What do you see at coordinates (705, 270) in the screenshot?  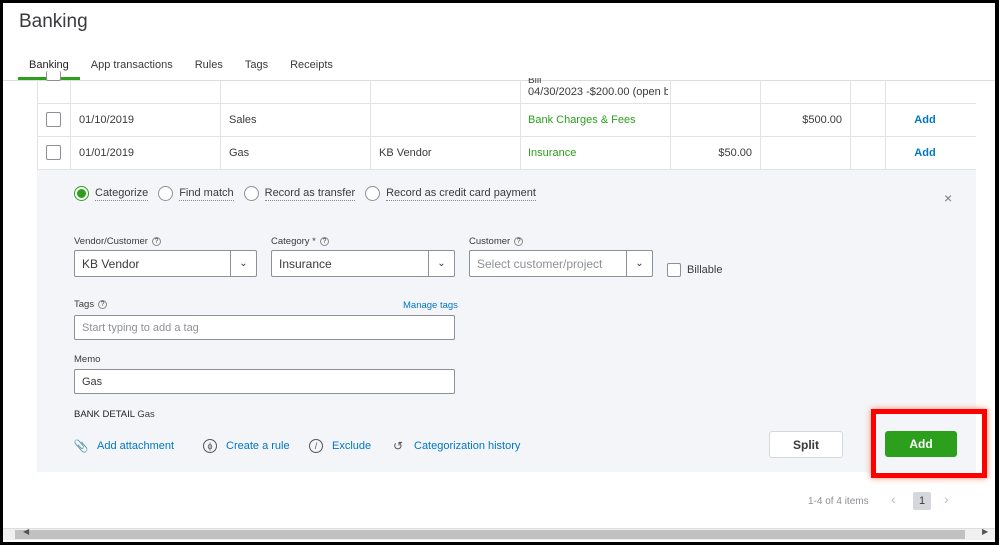 I see `billable-label: Billable` at bounding box center [705, 270].